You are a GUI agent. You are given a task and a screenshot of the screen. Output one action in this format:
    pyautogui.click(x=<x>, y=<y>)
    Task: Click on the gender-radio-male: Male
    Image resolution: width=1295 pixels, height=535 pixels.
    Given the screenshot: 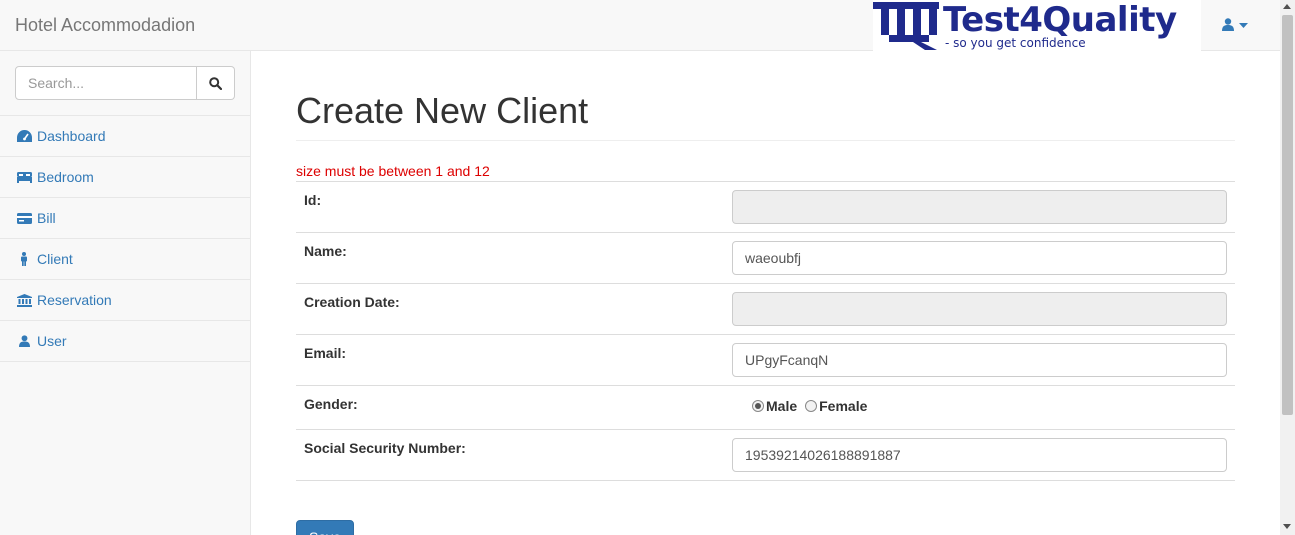 What is the action you would take?
    pyautogui.click(x=774, y=406)
    